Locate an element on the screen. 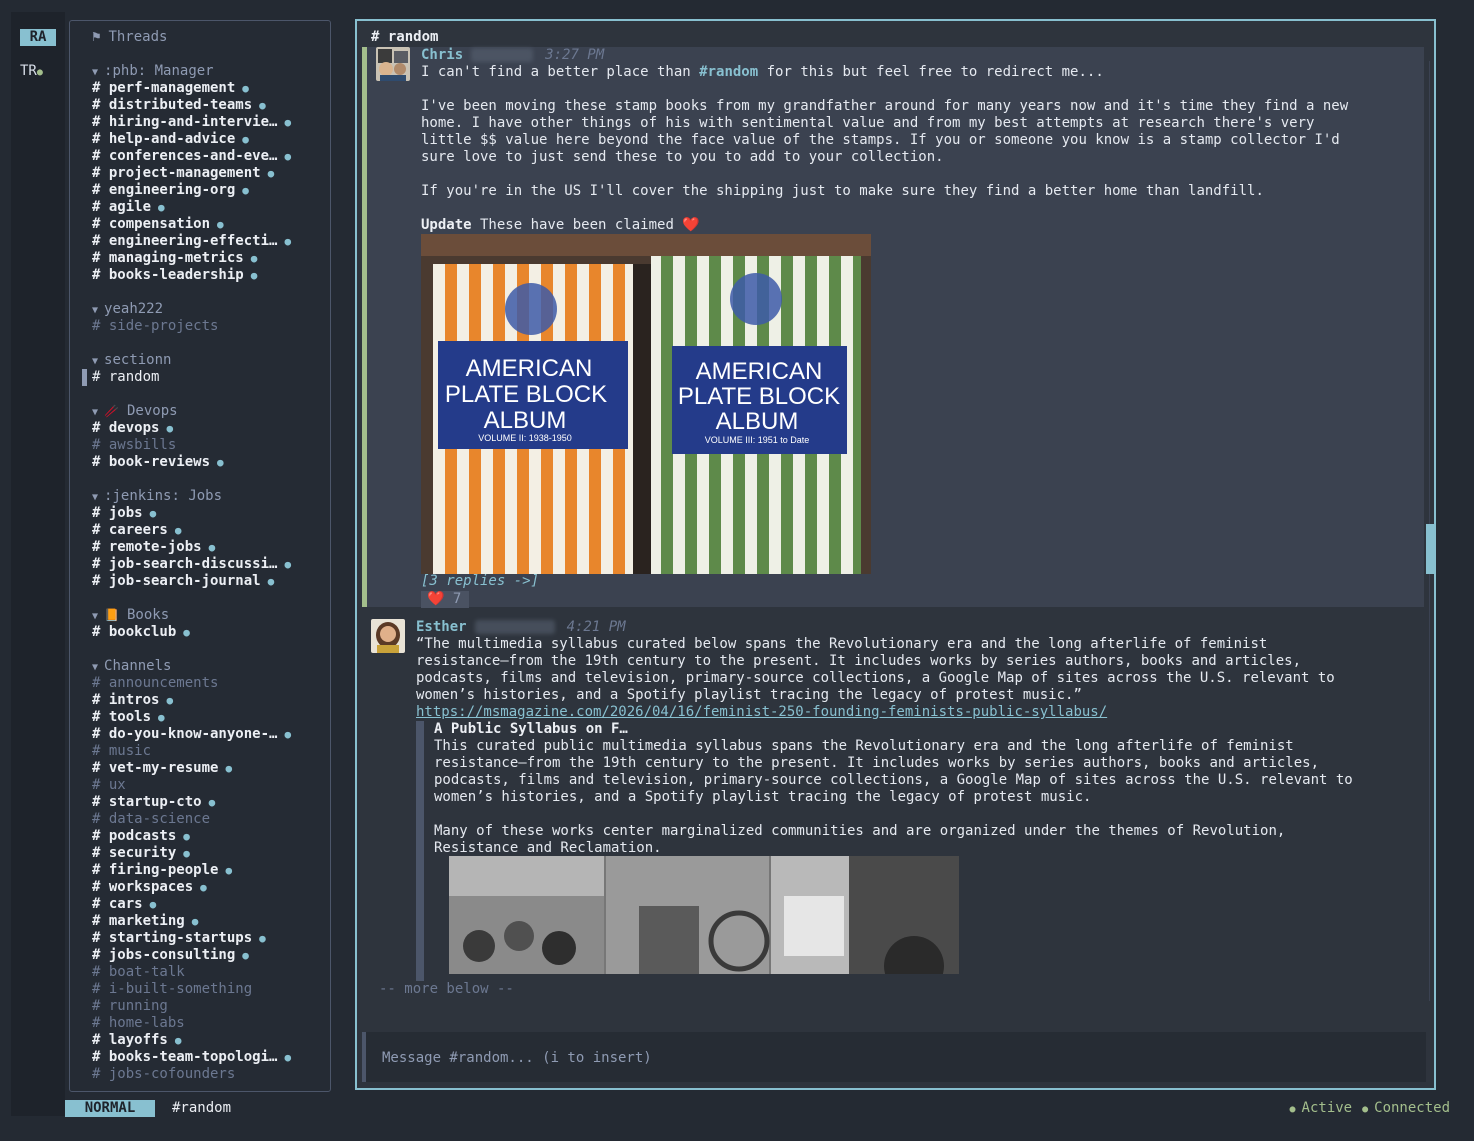 Image resolution: width=1474 pixels, height=1141 pixels. channel-name: distributed-teams is located at coordinates (180, 105).